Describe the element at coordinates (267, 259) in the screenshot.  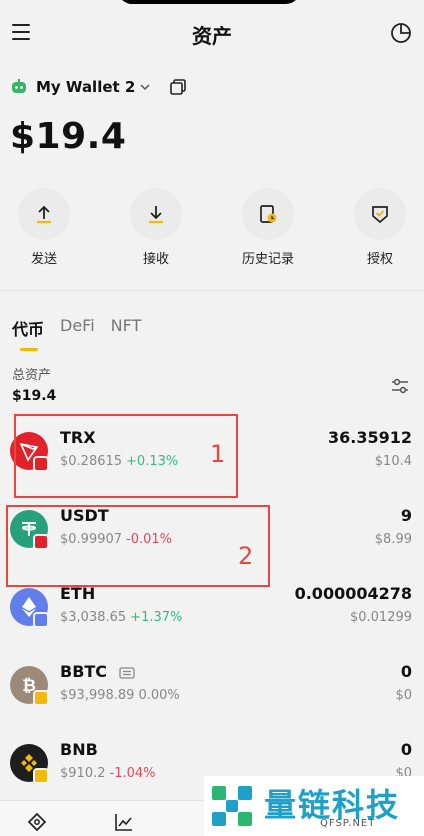
I see `history-label: 历史记录` at that location.